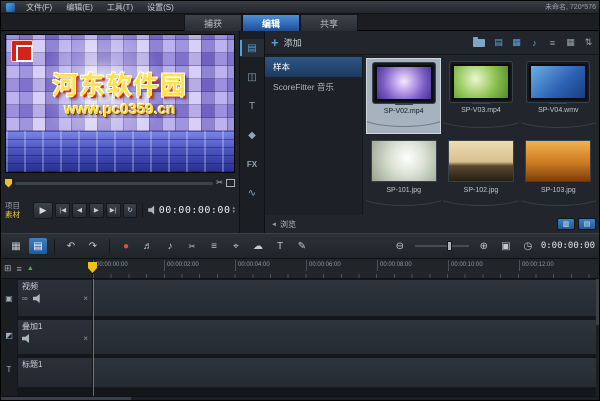 This screenshot has height=401, width=600. What do you see at coordinates (252, 164) in the screenshot?
I see `nav-filter-icon: FX` at bounding box center [252, 164].